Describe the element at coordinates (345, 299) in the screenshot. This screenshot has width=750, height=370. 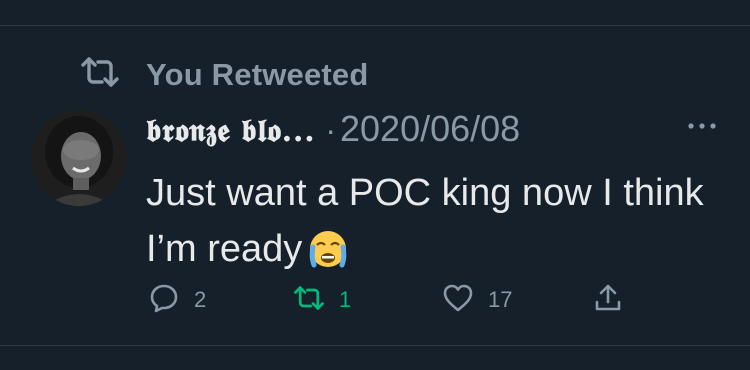
I see `retweet-count: 1` at that location.